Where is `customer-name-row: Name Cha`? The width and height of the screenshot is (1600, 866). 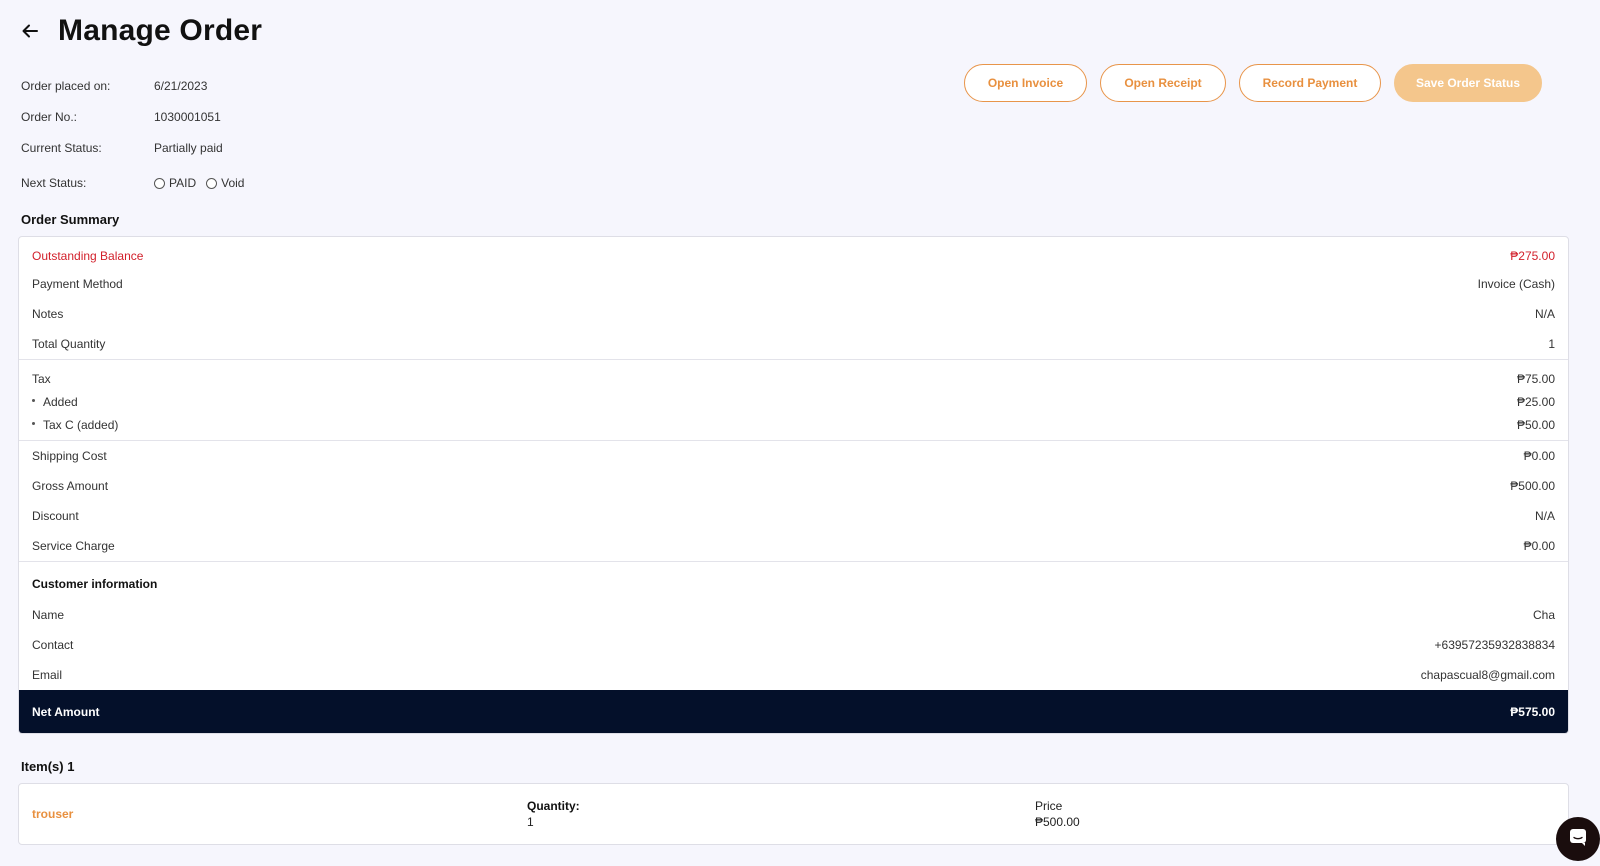
customer-name-row: Name Cha is located at coordinates (793, 615).